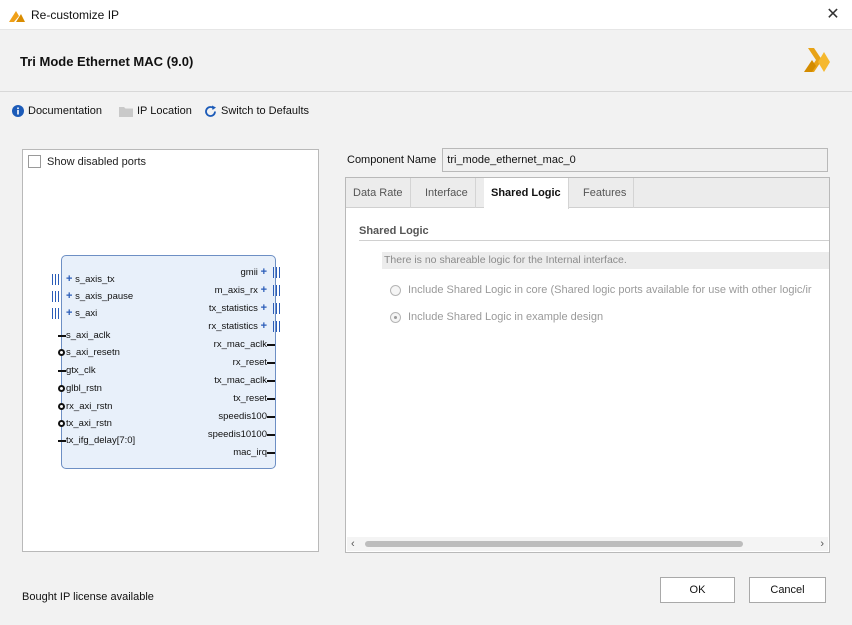  What do you see at coordinates (426, 61) in the screenshot?
I see `ip-header: Tri Mode Ethernet MAC (9.0)` at bounding box center [426, 61].